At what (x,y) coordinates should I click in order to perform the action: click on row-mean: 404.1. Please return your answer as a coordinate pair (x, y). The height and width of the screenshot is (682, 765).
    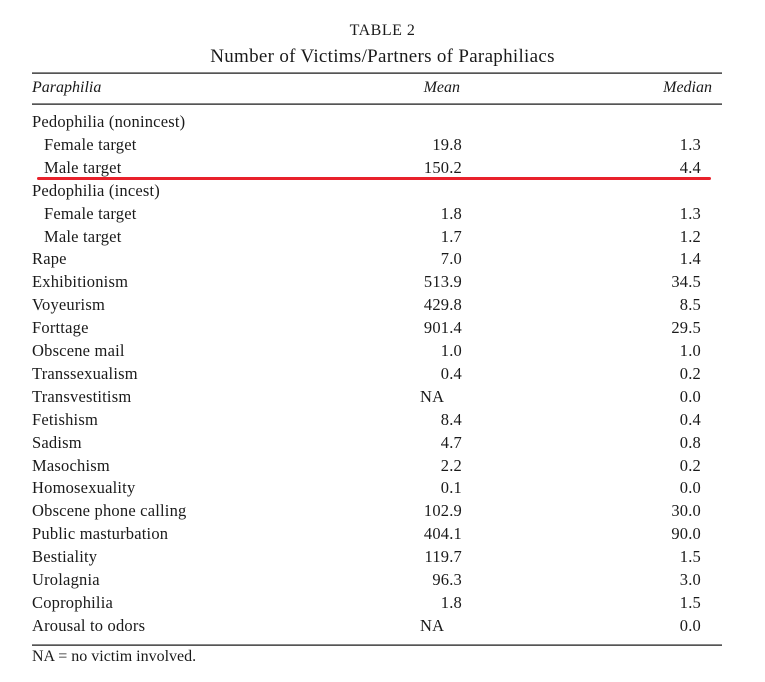
    Looking at the image, I should click on (442, 534).